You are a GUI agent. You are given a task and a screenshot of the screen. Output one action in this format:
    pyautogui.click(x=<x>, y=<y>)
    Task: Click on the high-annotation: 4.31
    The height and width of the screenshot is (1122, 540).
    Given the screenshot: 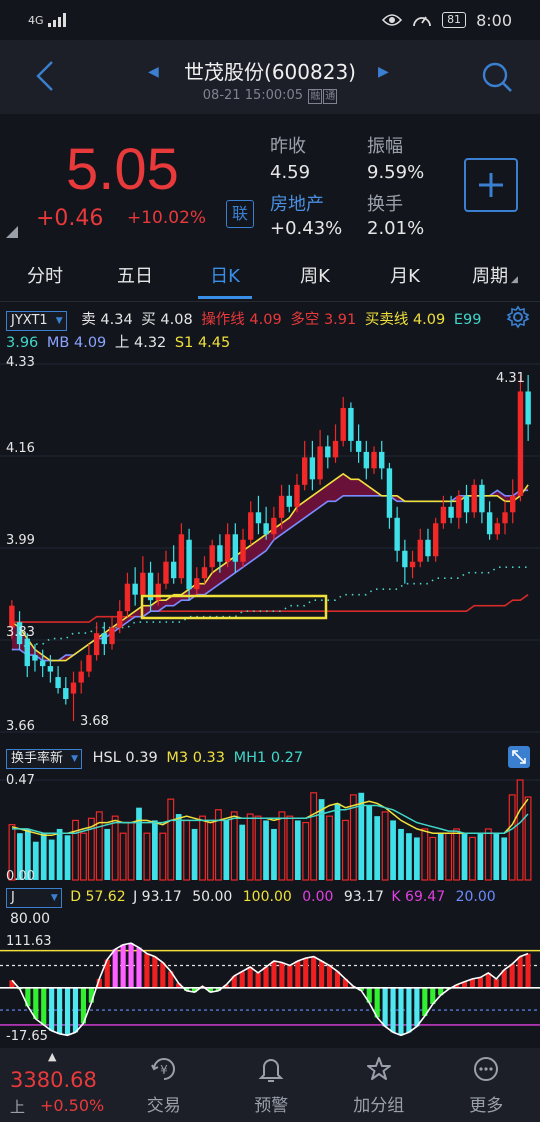 What is the action you would take?
    pyautogui.click(x=510, y=378)
    